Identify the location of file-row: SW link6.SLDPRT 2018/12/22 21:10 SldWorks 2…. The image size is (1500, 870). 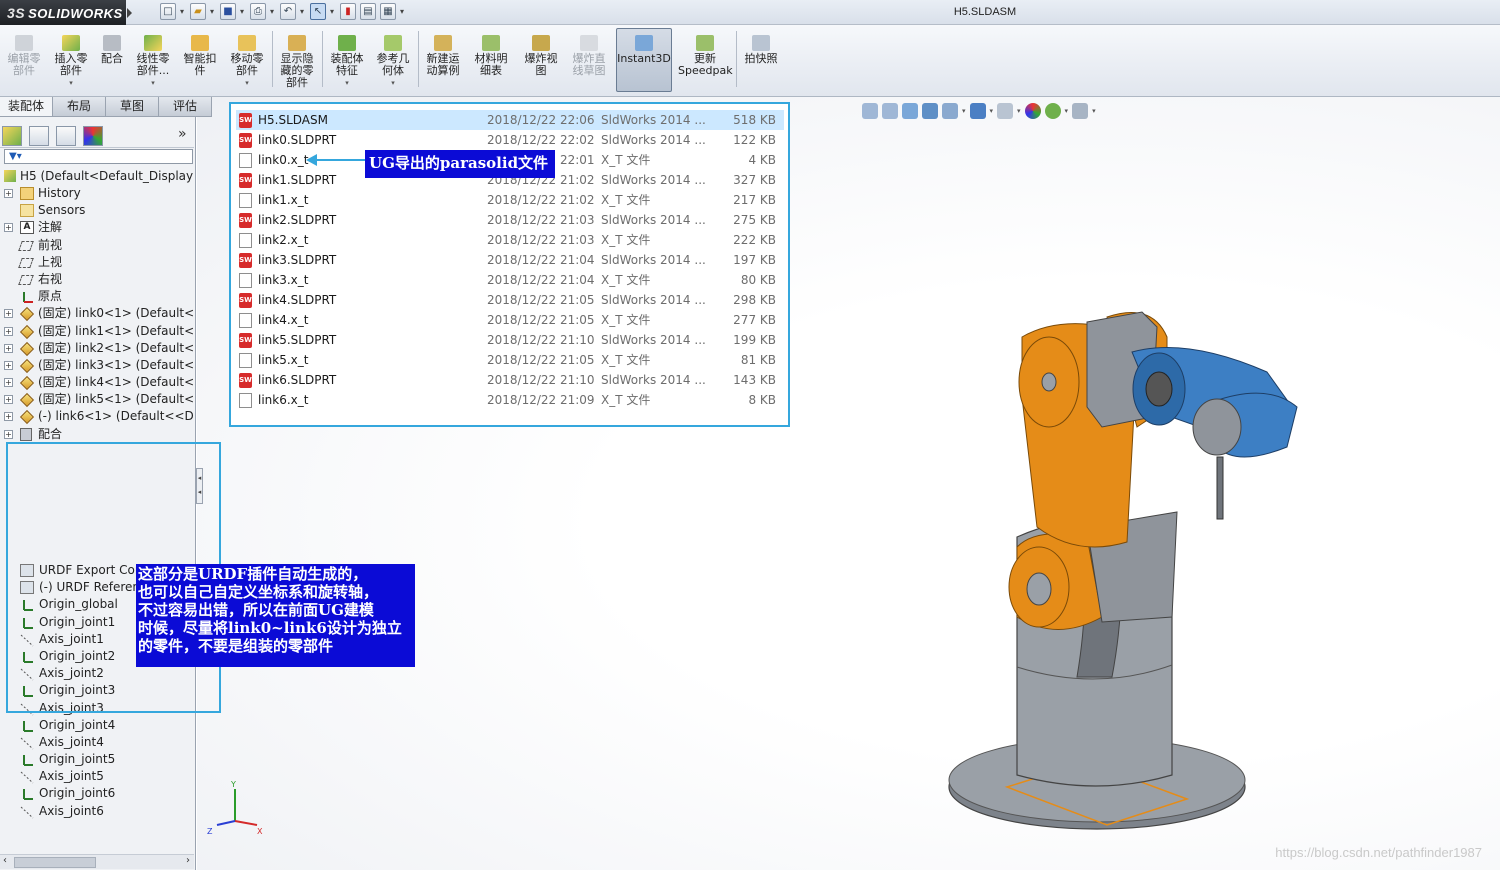
(510, 380).